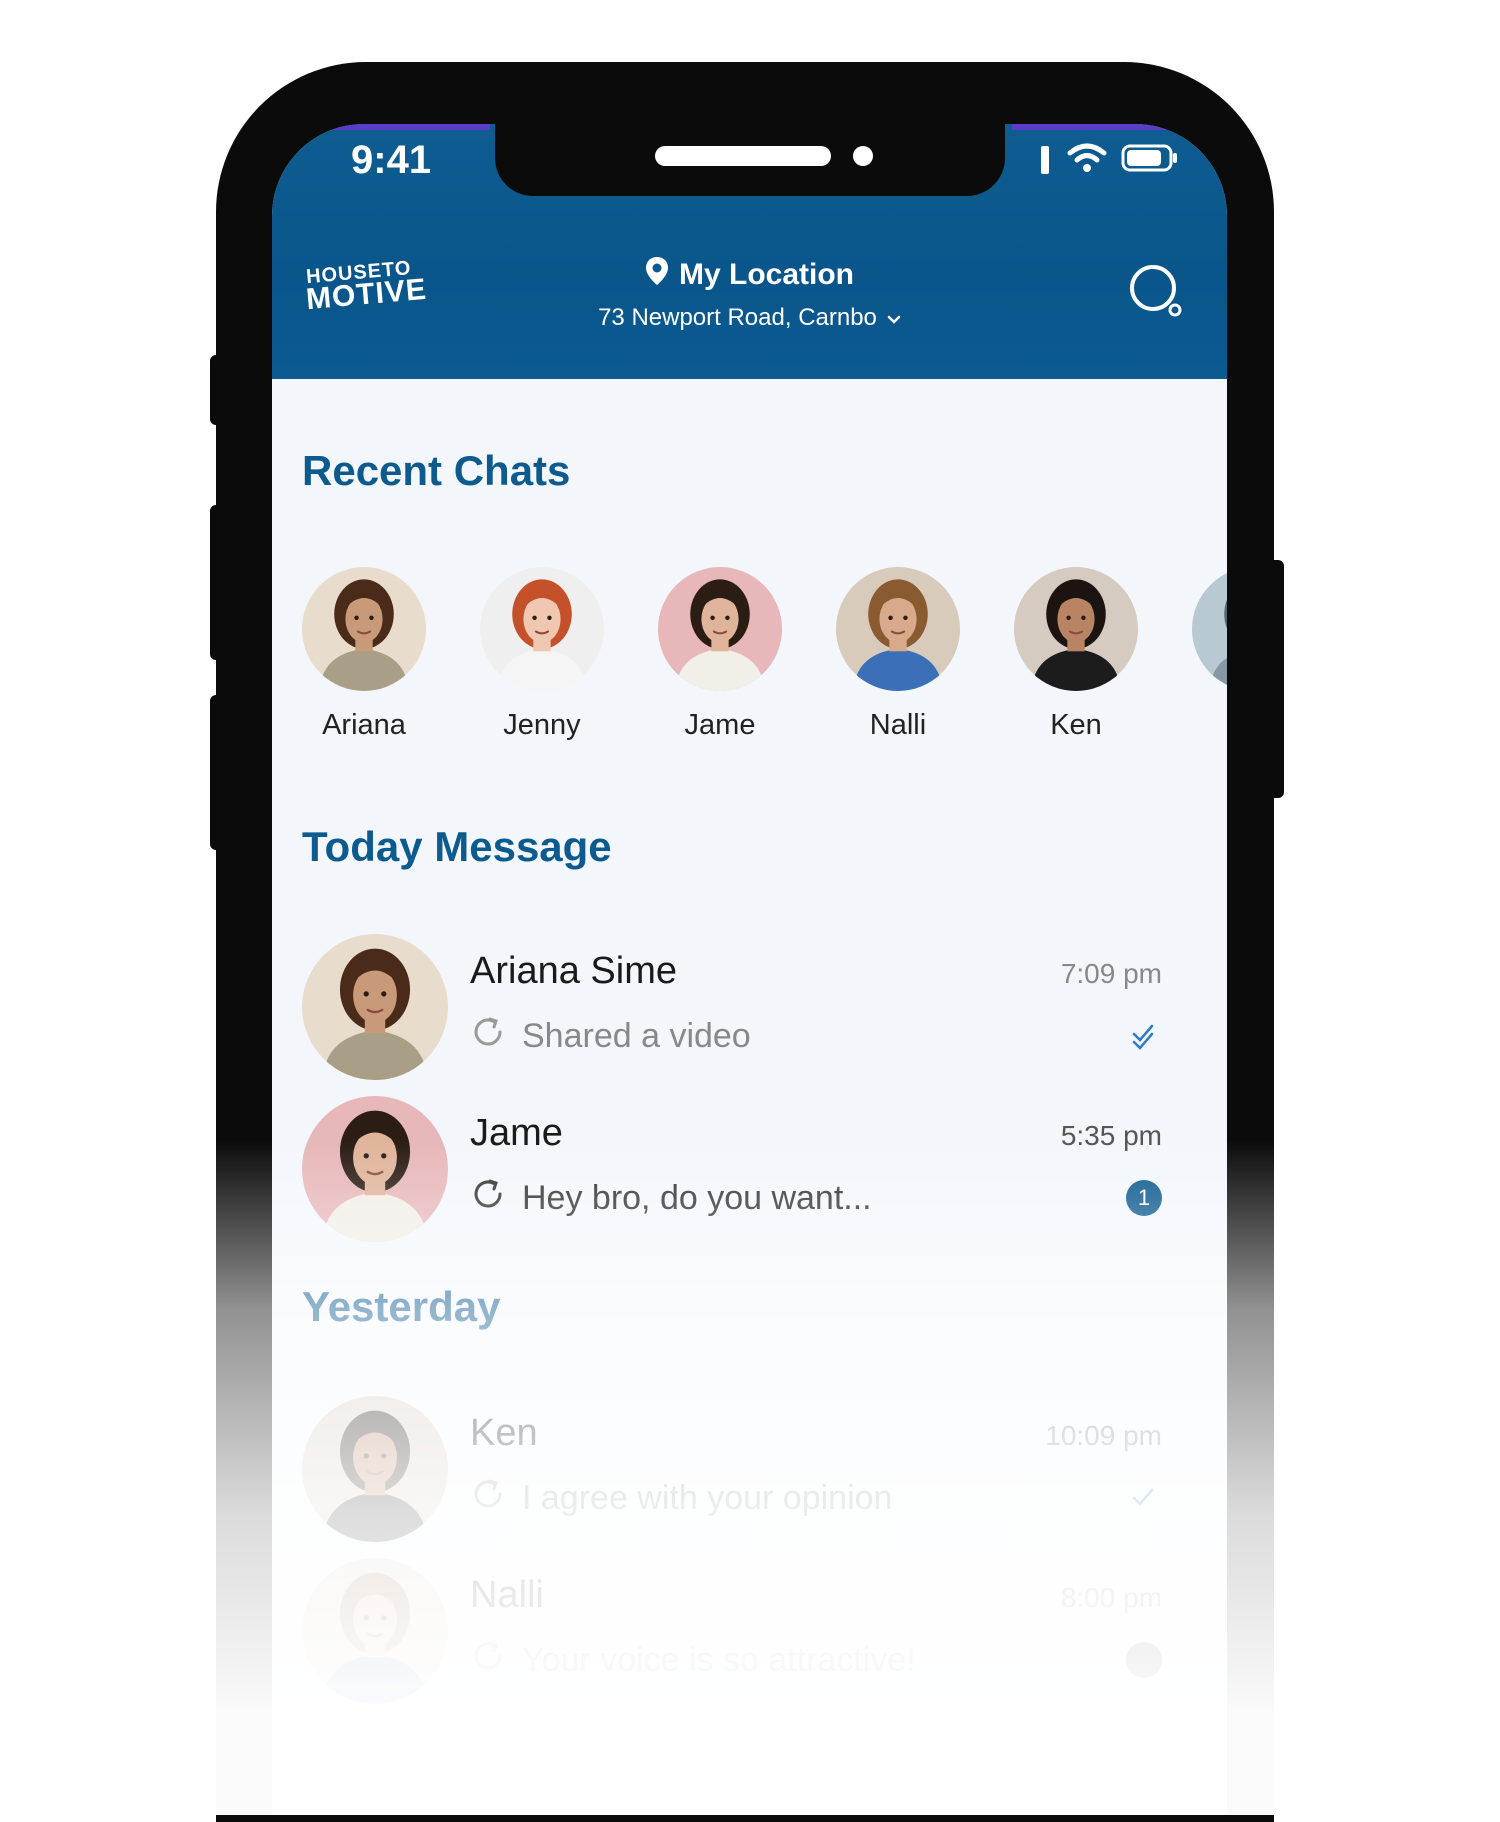 The width and height of the screenshot is (1500, 1822). What do you see at coordinates (719, 1660) in the screenshot?
I see `message-preview-text: Your voice is so attractive!` at bounding box center [719, 1660].